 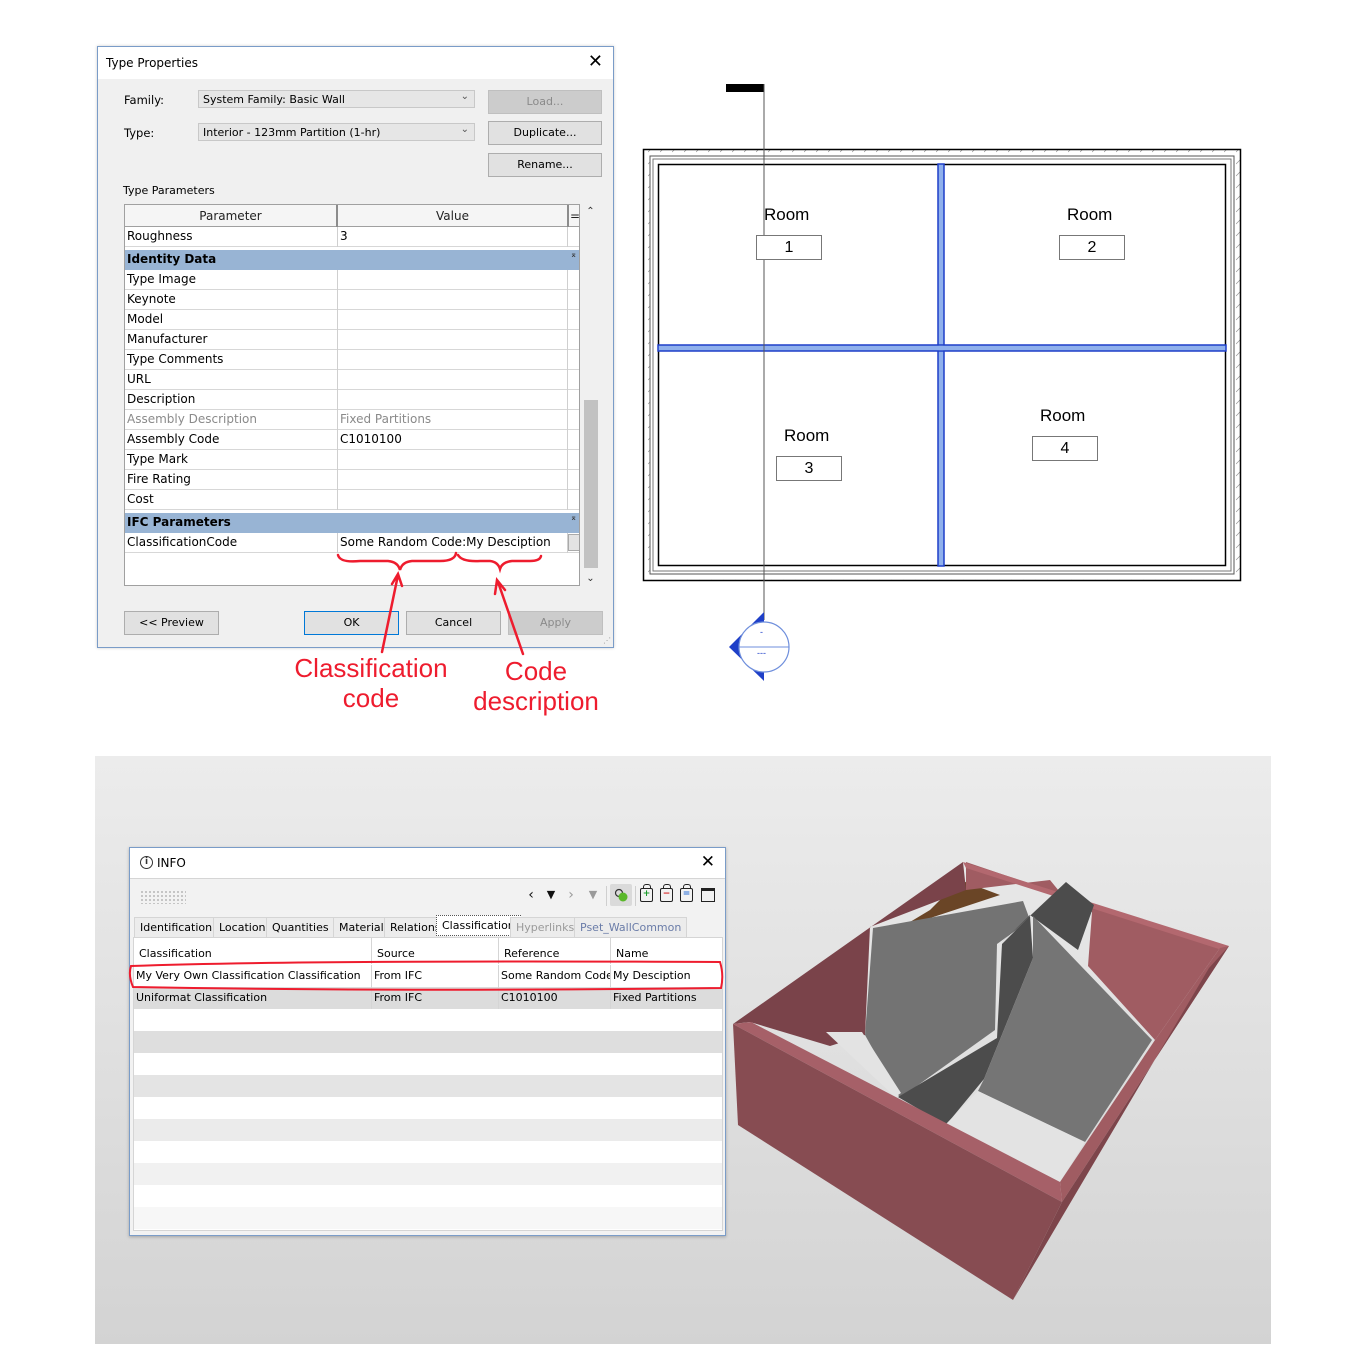 What do you see at coordinates (551, 895) in the screenshot?
I see `history-dropdown-icon: ▼` at bounding box center [551, 895].